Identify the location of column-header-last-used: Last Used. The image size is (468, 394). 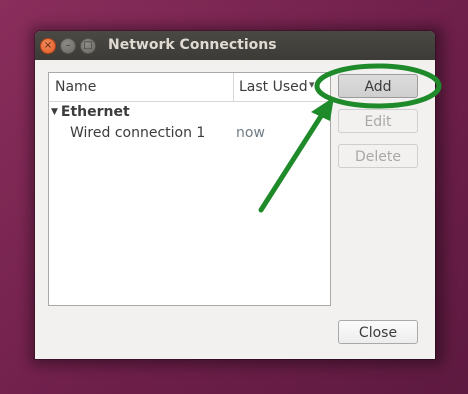
(273, 87).